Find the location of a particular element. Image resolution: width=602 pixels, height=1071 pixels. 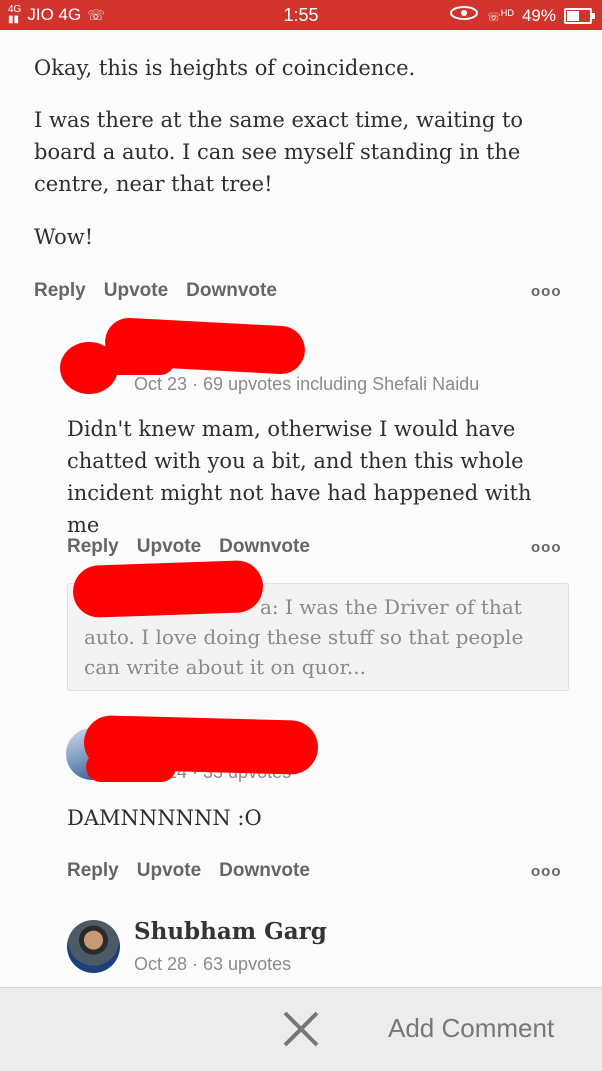

main-comment-actions: Reply Upvote Downvote is located at coordinates (155, 291).